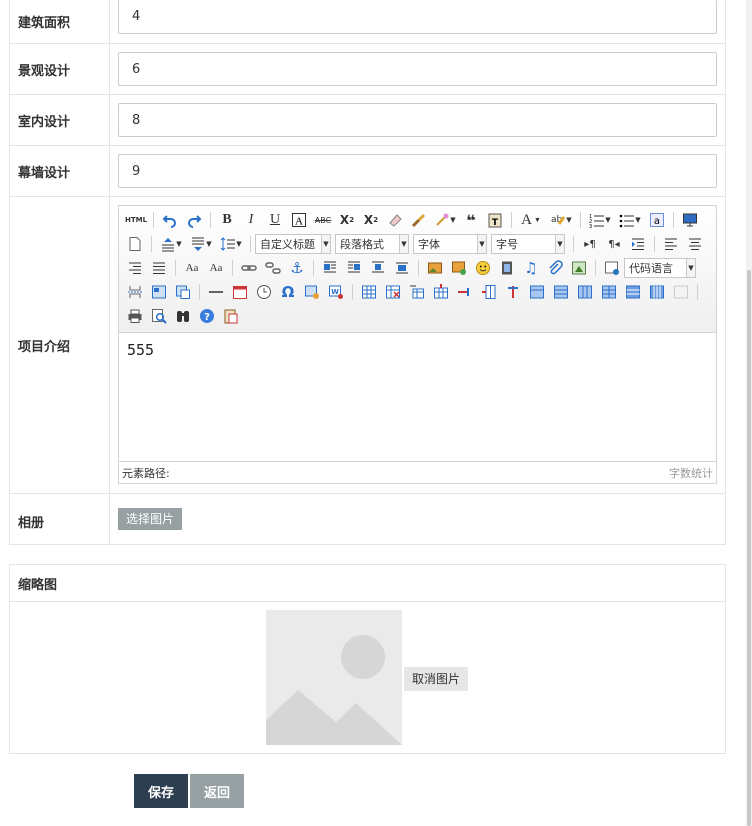 This screenshot has width=752, height=826. I want to click on insert-frame-icon, so click(612, 268).